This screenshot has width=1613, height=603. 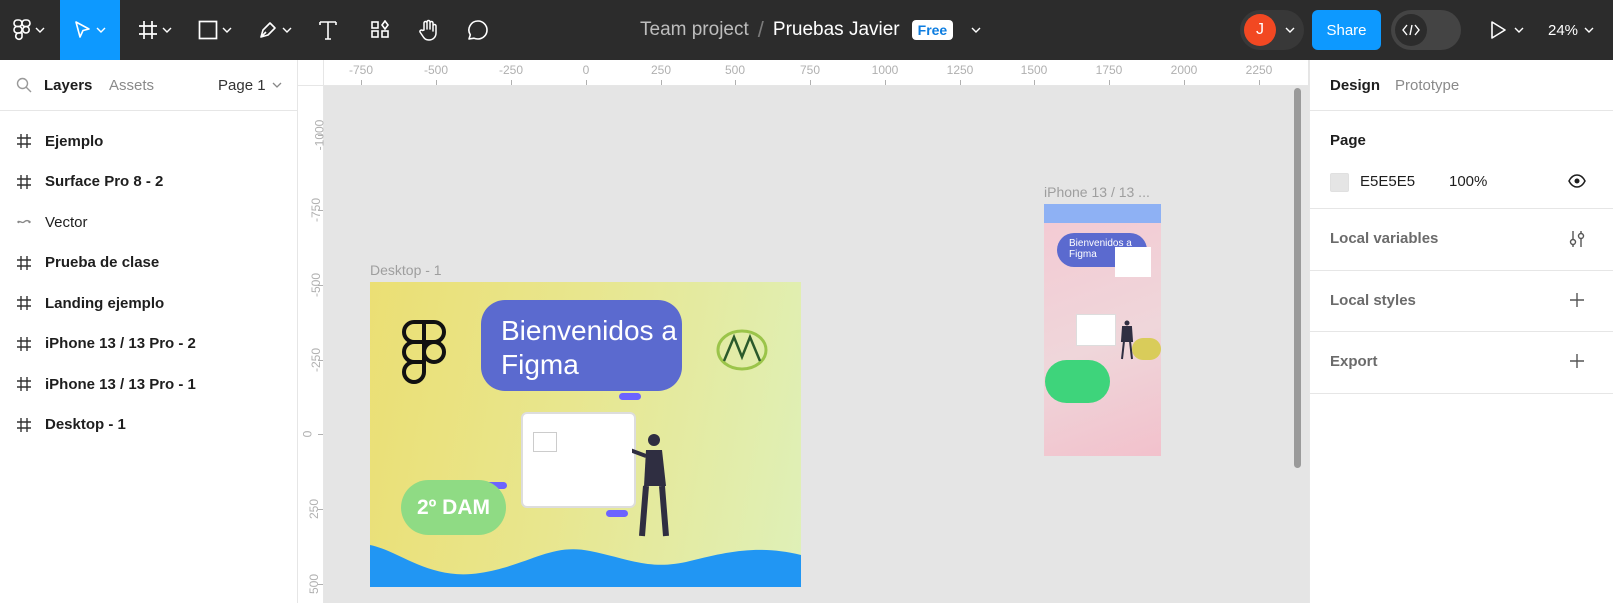 I want to click on layer-item: Desktop - 1, so click(x=148, y=425).